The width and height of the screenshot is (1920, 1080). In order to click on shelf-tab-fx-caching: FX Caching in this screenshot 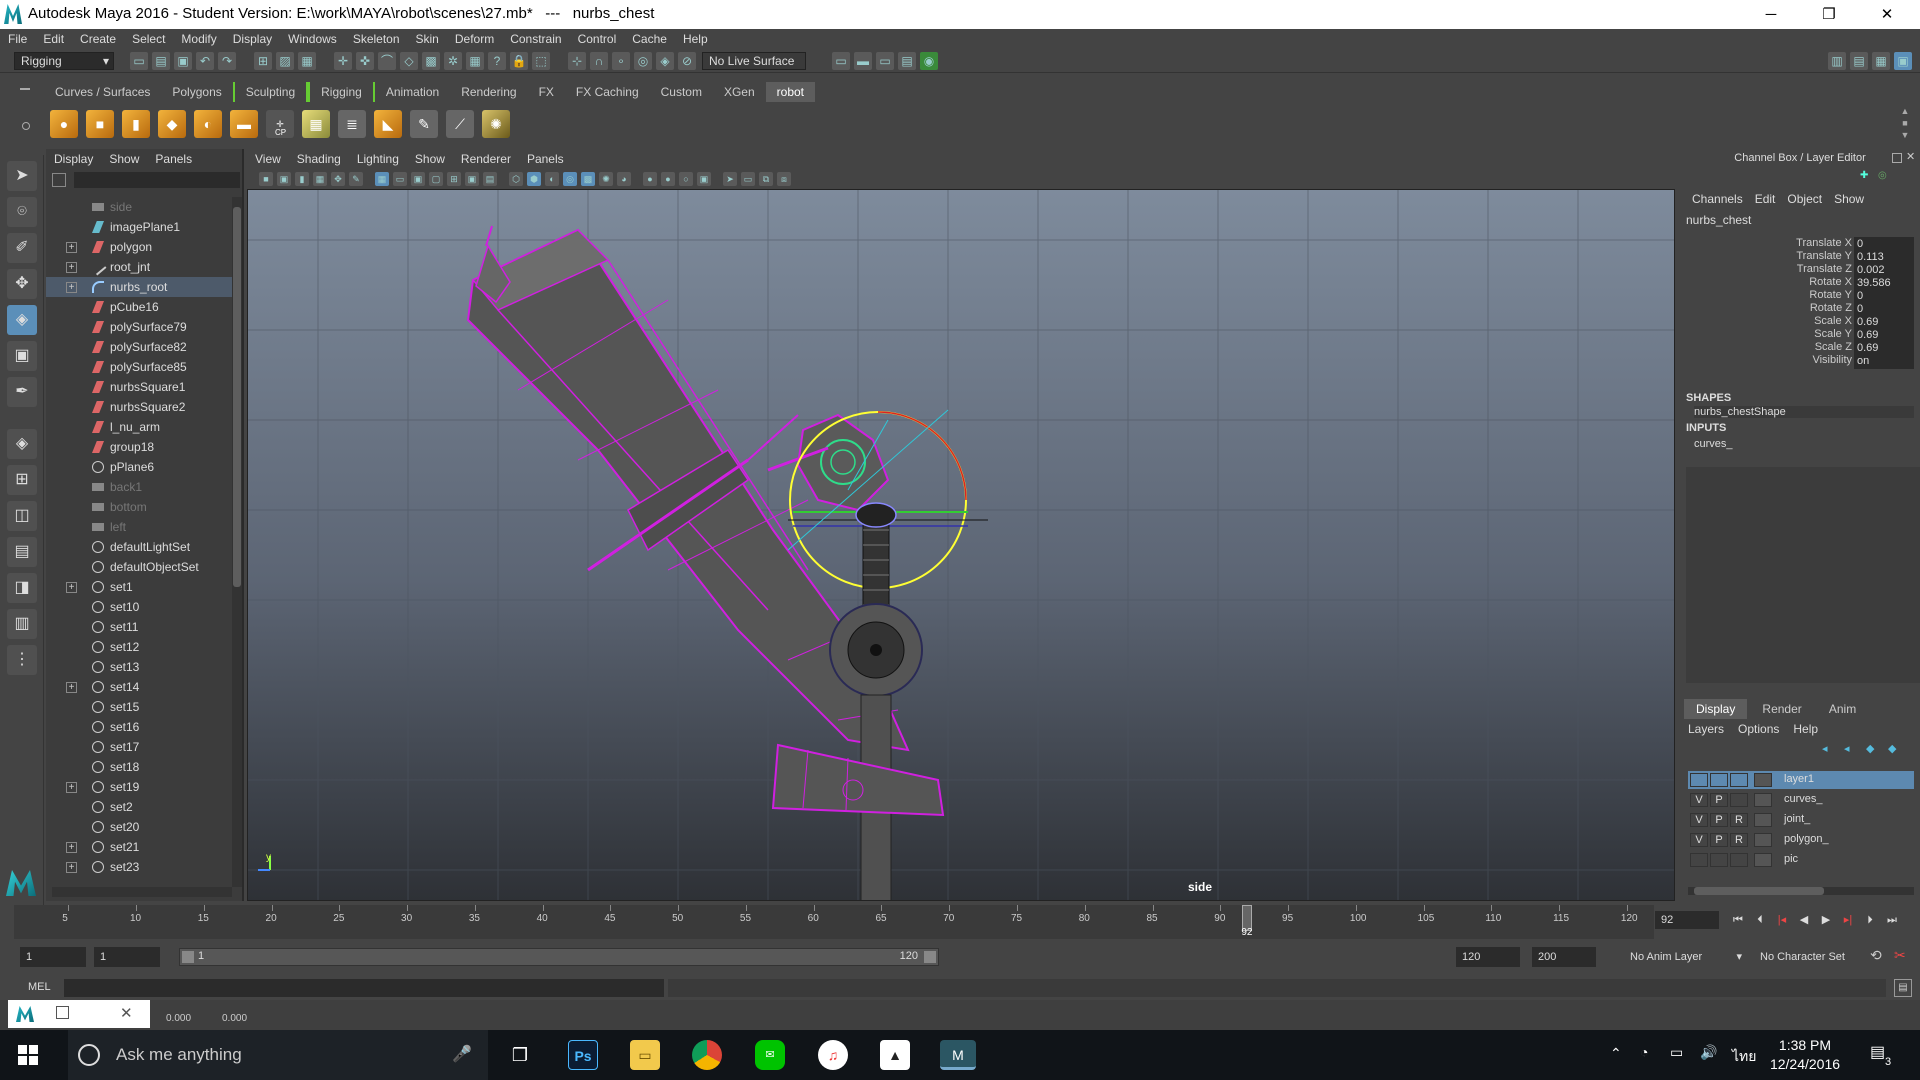, I will do `click(607, 92)`.